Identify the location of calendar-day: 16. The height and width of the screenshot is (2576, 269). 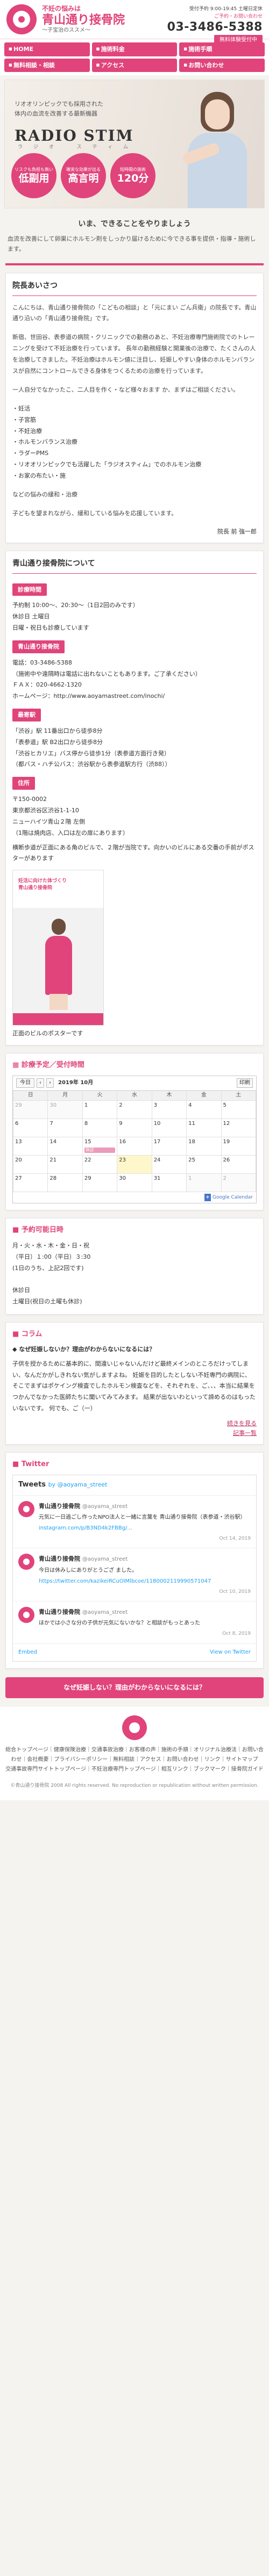
(134, 1146).